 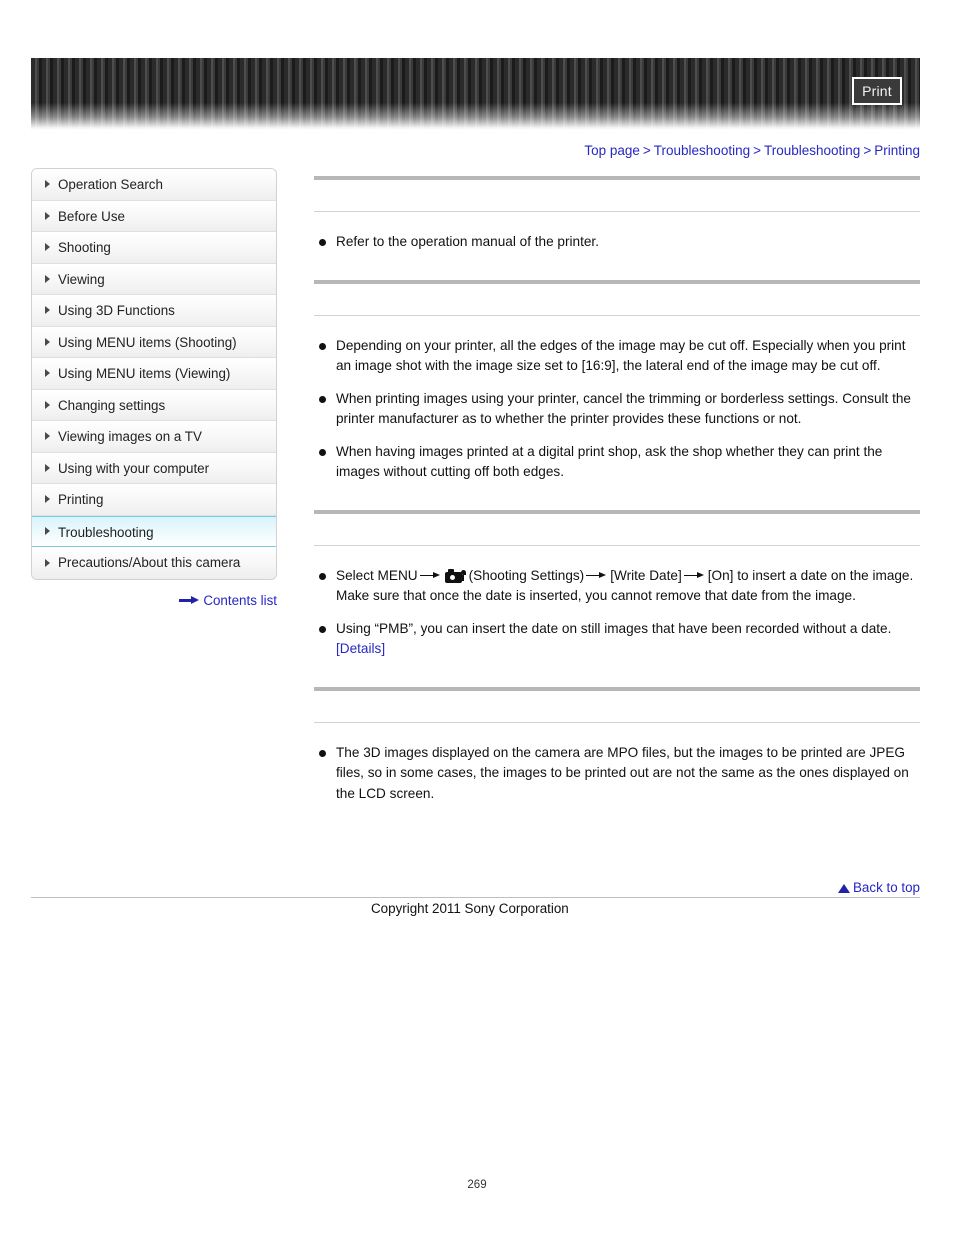 What do you see at coordinates (154, 600) in the screenshot?
I see `contents-list-link: Contents list` at bounding box center [154, 600].